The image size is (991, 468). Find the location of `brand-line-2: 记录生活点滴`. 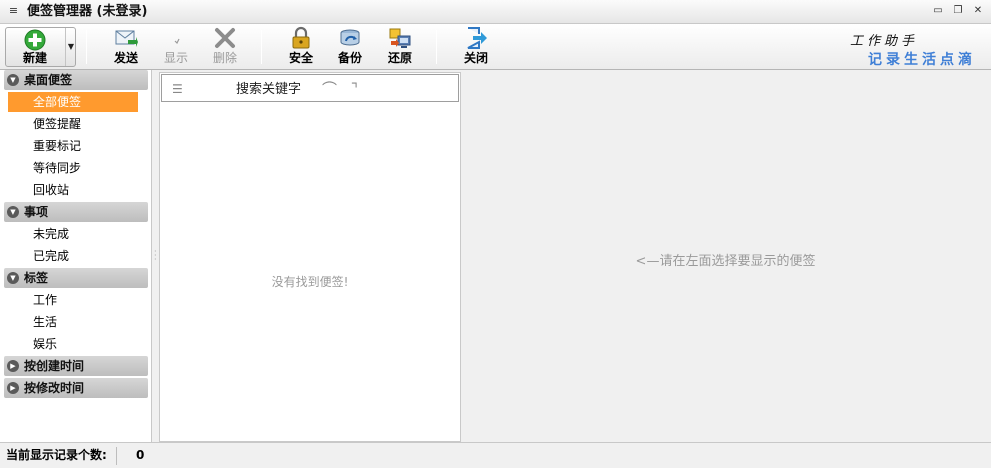

brand-line-2: 记录生活点滴 is located at coordinates (922, 60).